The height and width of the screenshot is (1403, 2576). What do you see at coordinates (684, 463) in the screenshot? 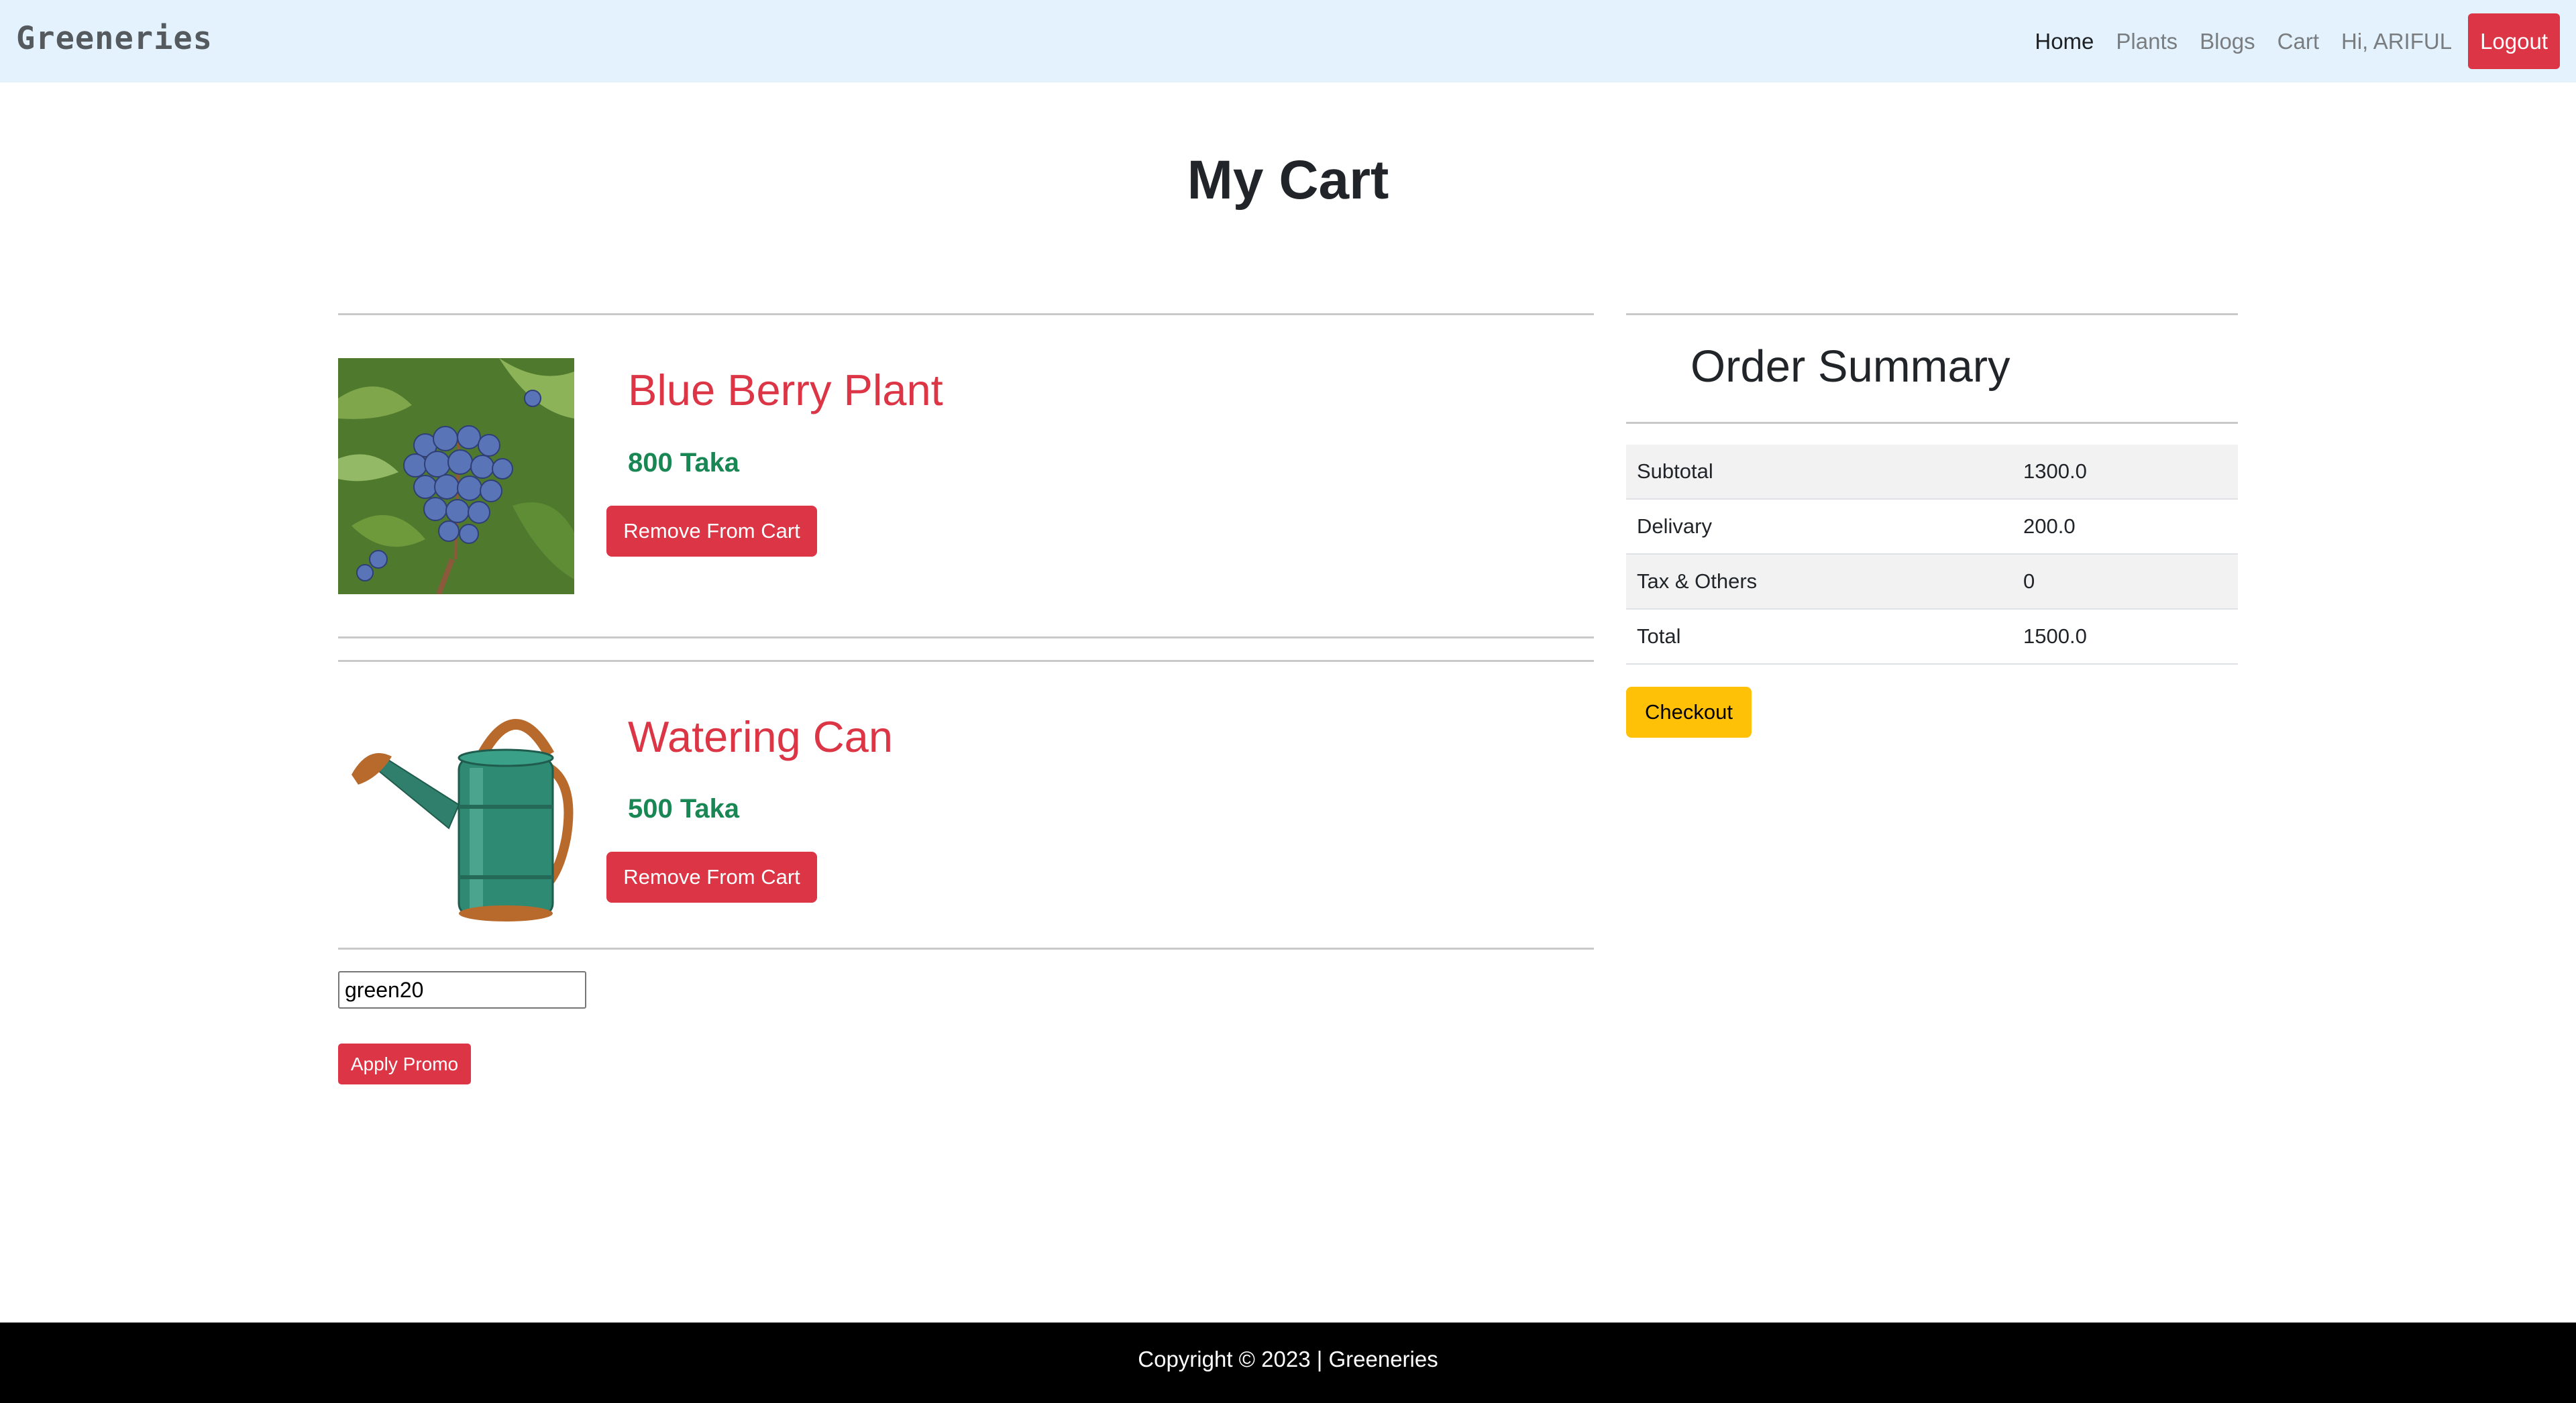
I see `item-price: 800 Taka` at bounding box center [684, 463].